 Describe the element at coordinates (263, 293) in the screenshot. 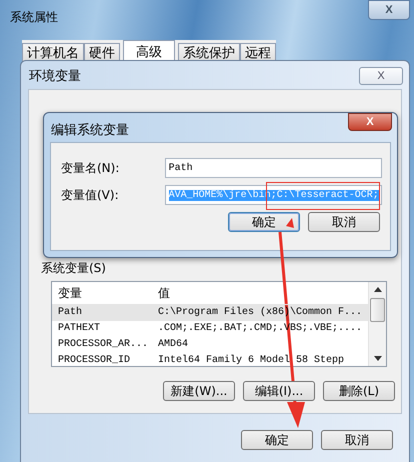

I see `column-header: 值` at that location.